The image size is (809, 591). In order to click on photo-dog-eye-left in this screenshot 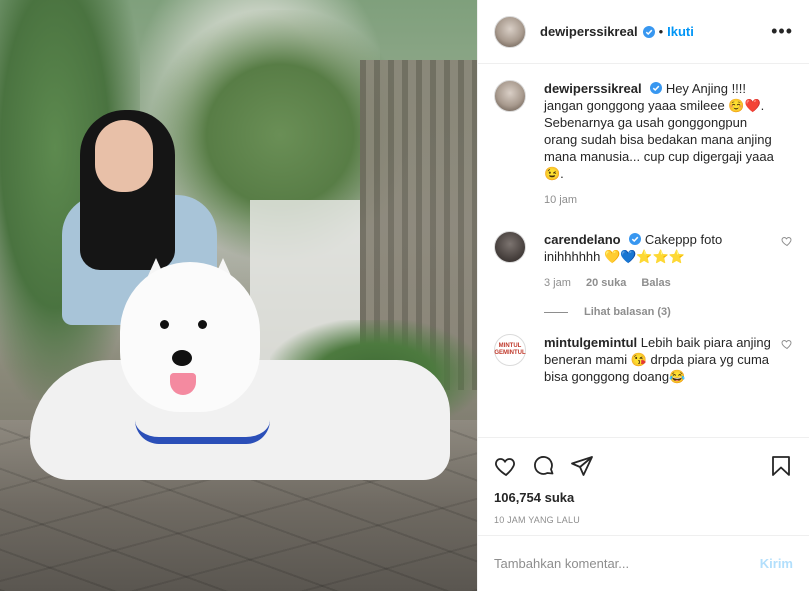, I will do `click(164, 324)`.